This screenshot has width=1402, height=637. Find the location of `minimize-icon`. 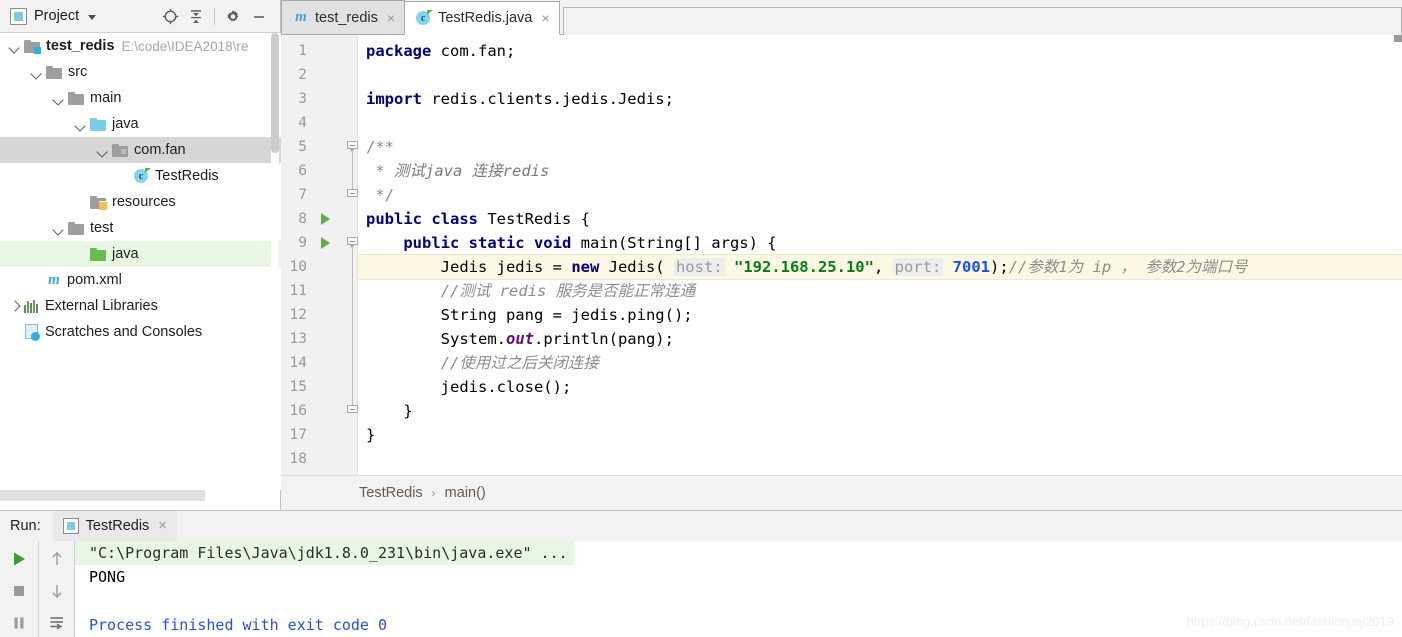

minimize-icon is located at coordinates (259, 17).